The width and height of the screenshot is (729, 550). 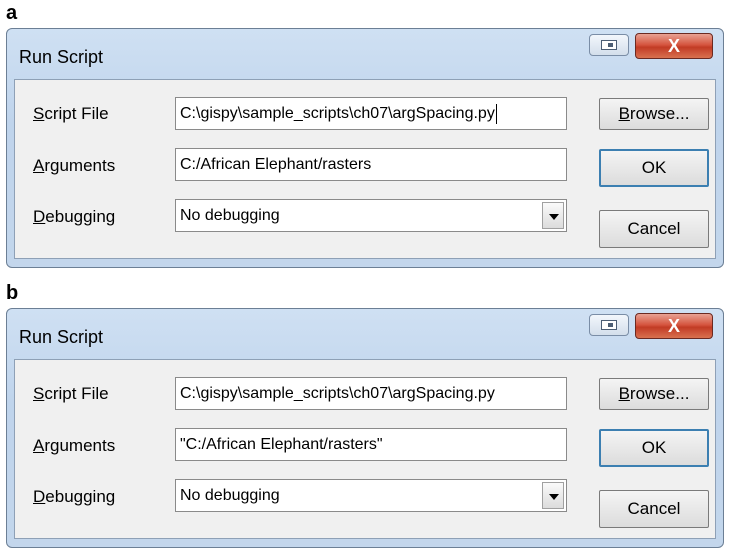 I want to click on arguments-input: "C:/African Elephant/rasters", so click(x=371, y=444).